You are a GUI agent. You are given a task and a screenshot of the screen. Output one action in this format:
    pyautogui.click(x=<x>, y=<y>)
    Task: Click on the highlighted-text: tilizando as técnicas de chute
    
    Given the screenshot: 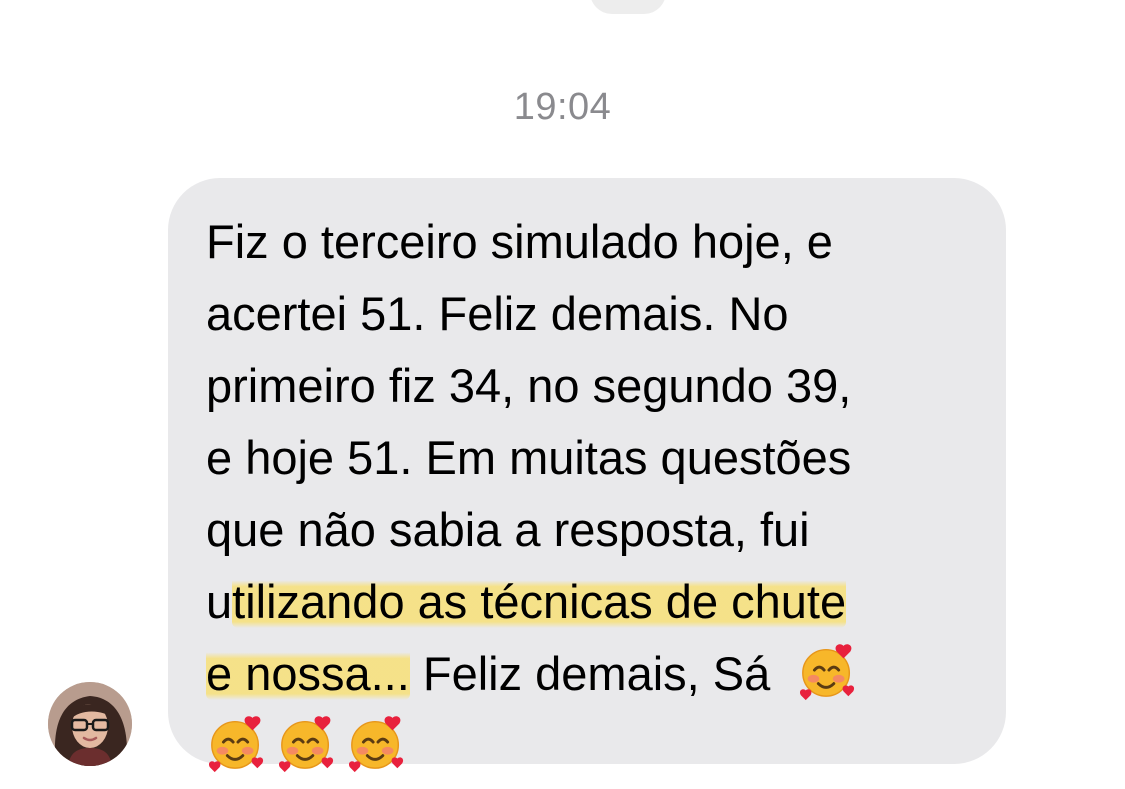 What is the action you would take?
    pyautogui.click(x=539, y=601)
    